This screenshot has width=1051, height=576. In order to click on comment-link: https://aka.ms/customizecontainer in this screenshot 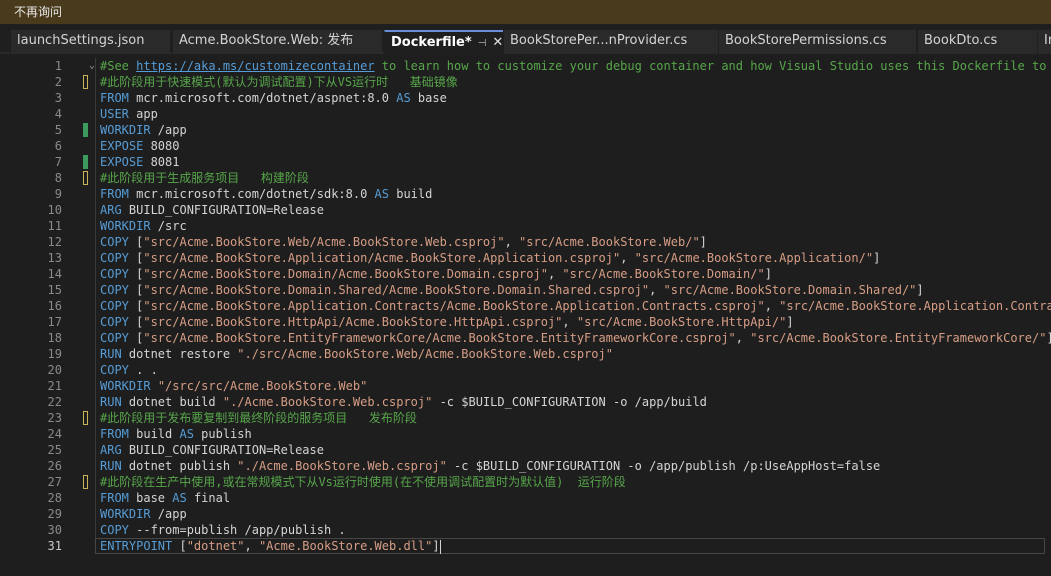, I will do `click(255, 66)`.